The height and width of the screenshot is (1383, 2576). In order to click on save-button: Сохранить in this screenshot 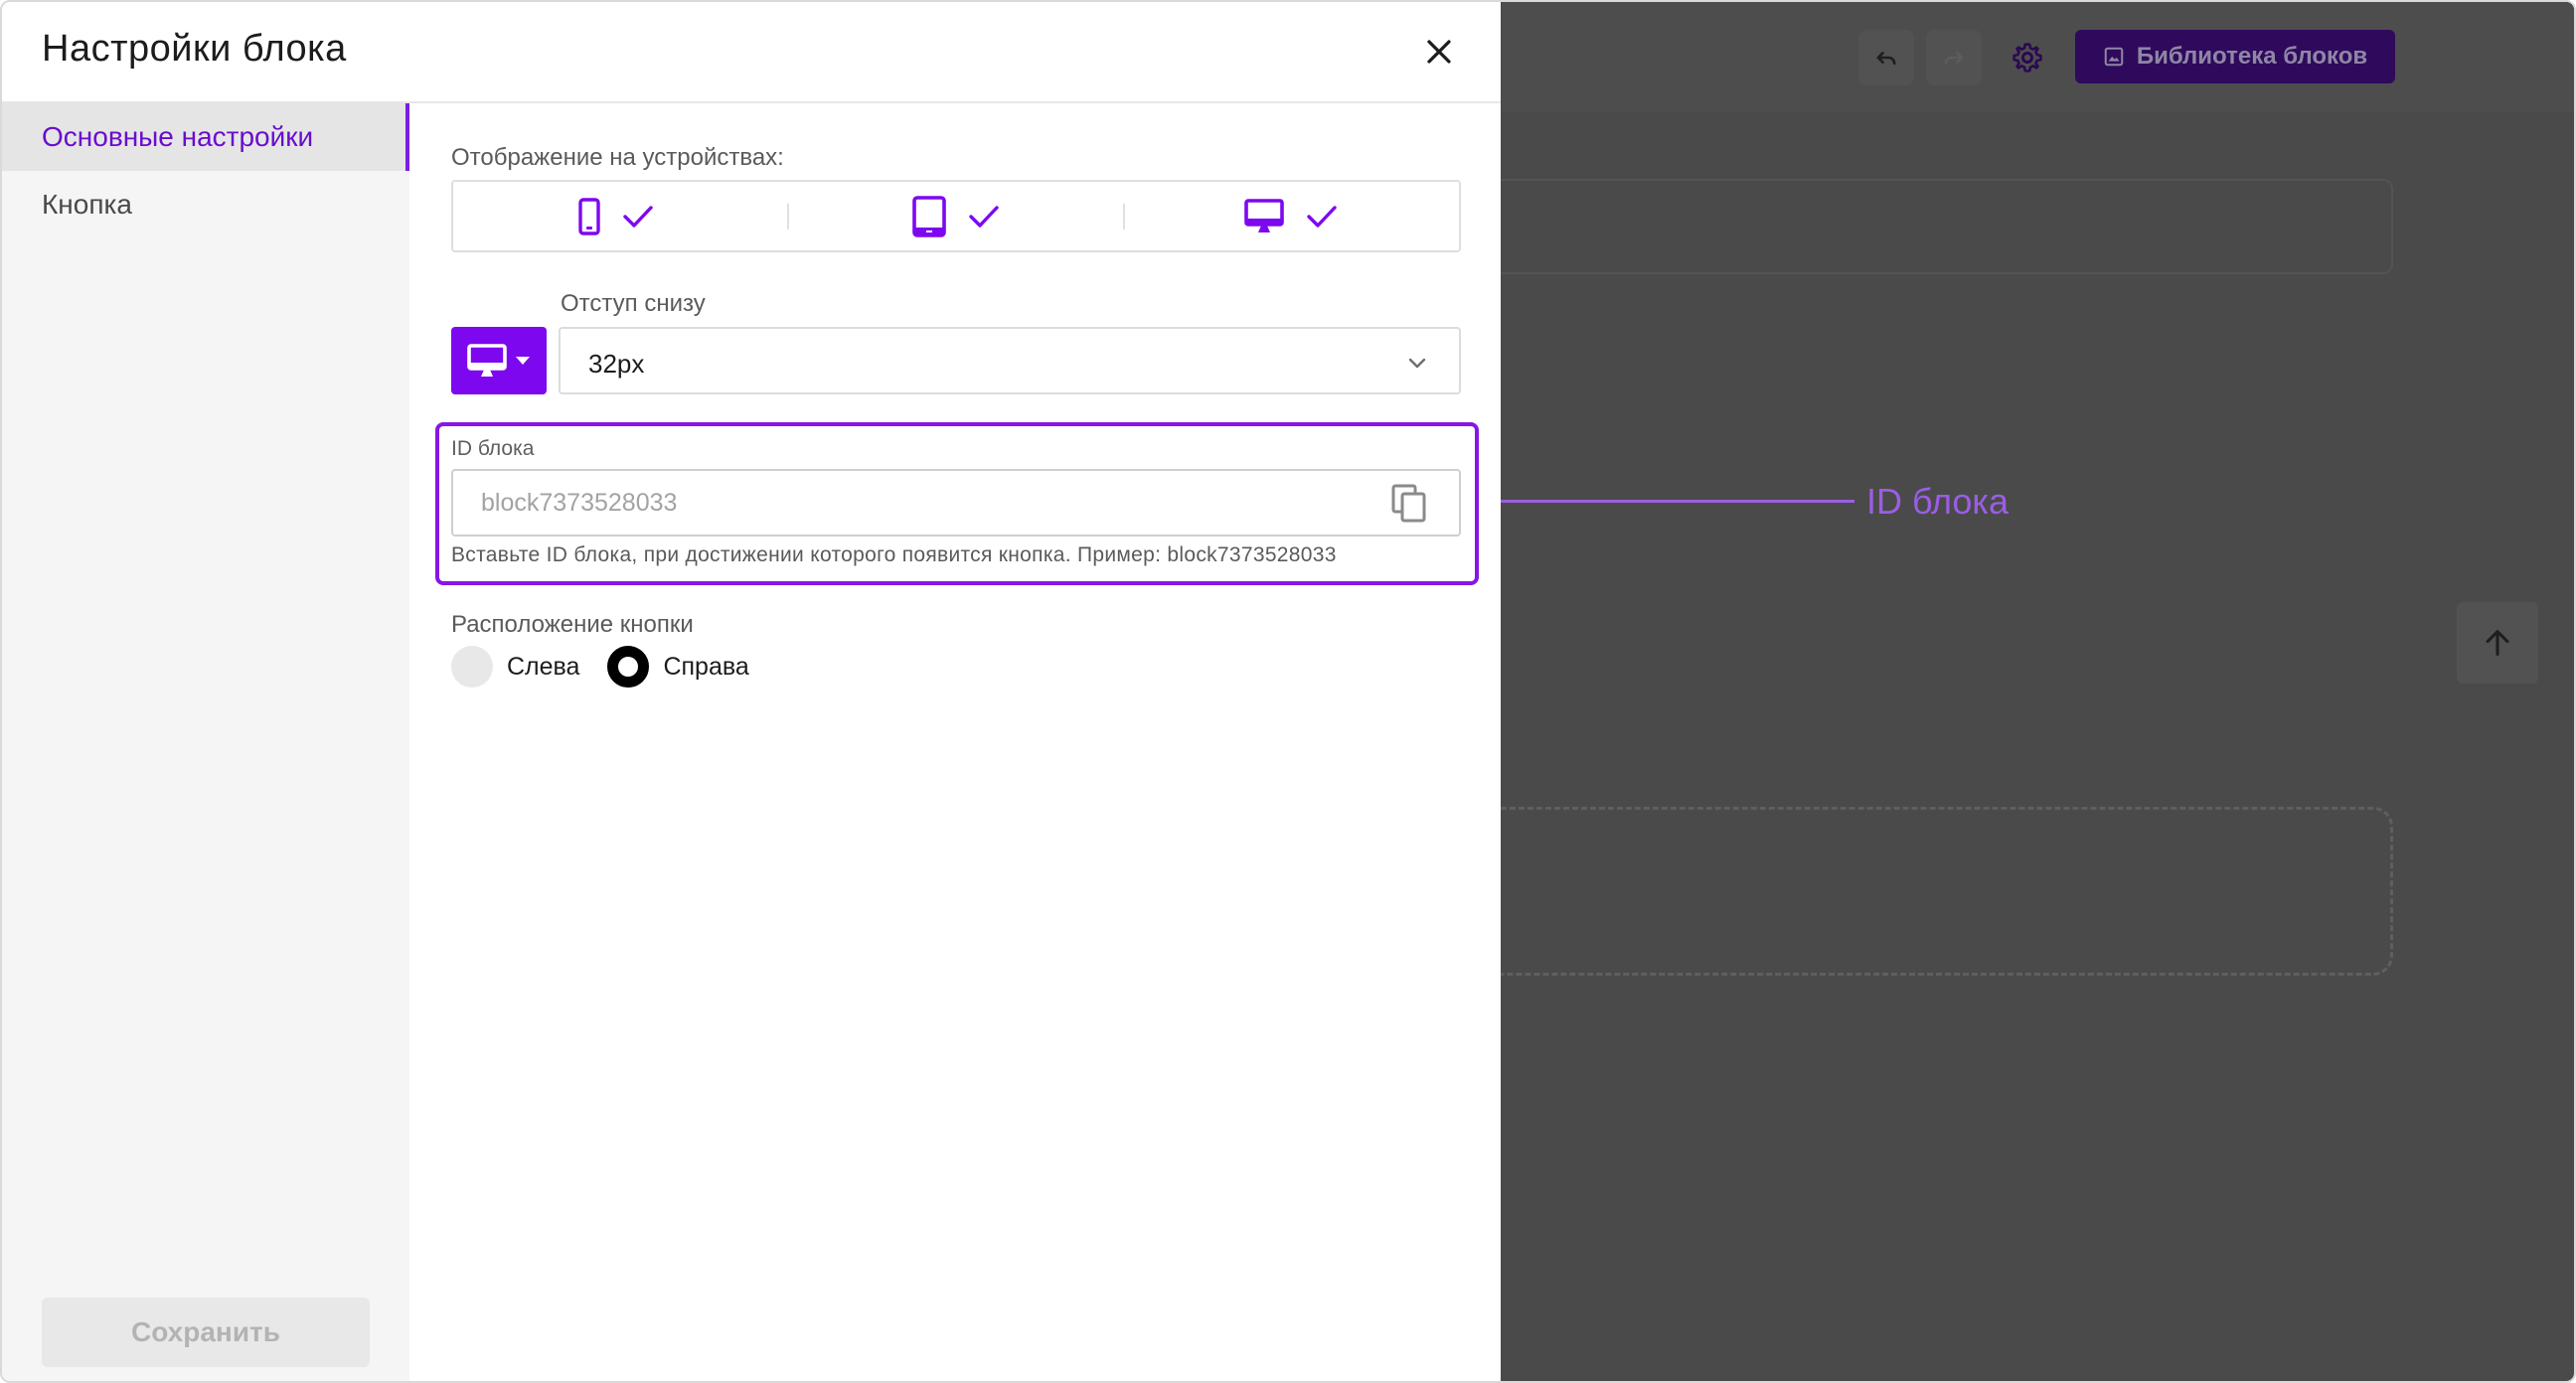, I will do `click(206, 1333)`.